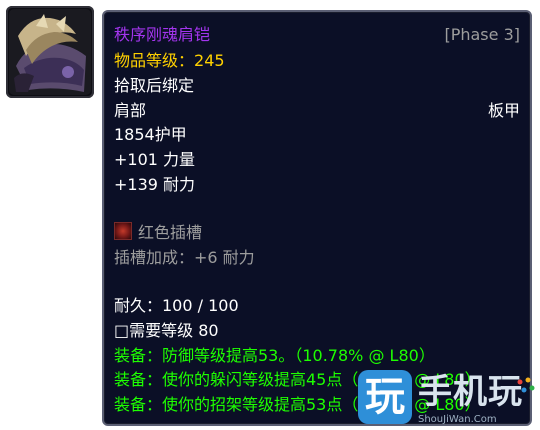 Image resolution: width=540 pixels, height=430 pixels. Describe the element at coordinates (503, 110) in the screenshot. I see `armor-type: 板甲` at that location.